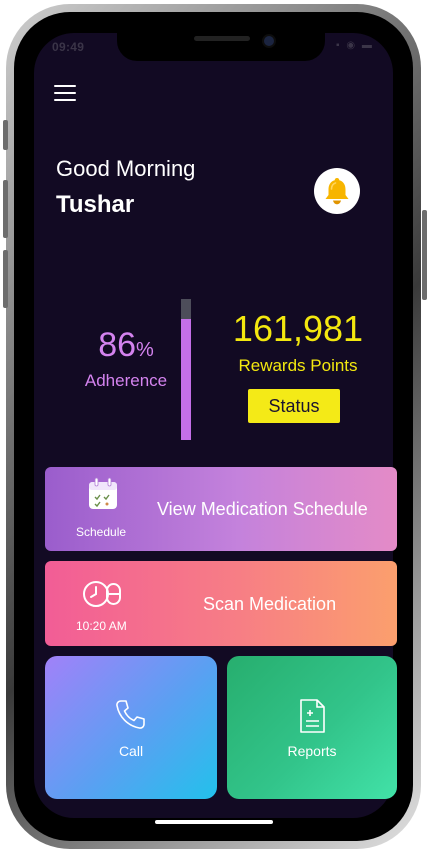  I want to click on user-name: Tushar, so click(95, 204).